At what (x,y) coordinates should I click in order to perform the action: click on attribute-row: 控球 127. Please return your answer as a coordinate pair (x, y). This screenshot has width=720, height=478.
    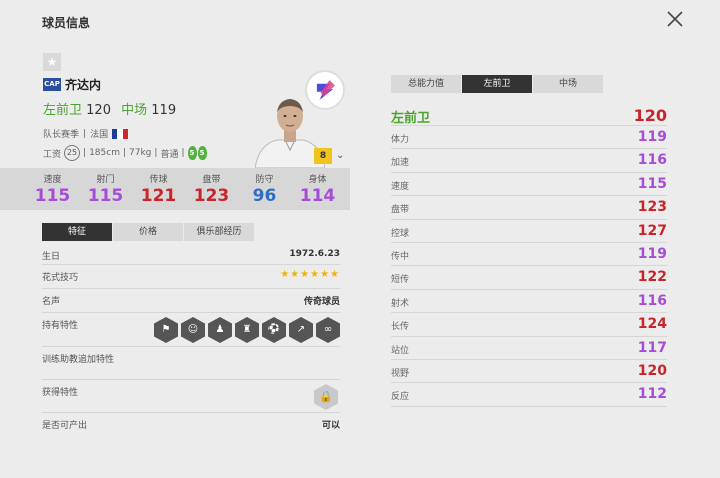
    Looking at the image, I should click on (529, 231).